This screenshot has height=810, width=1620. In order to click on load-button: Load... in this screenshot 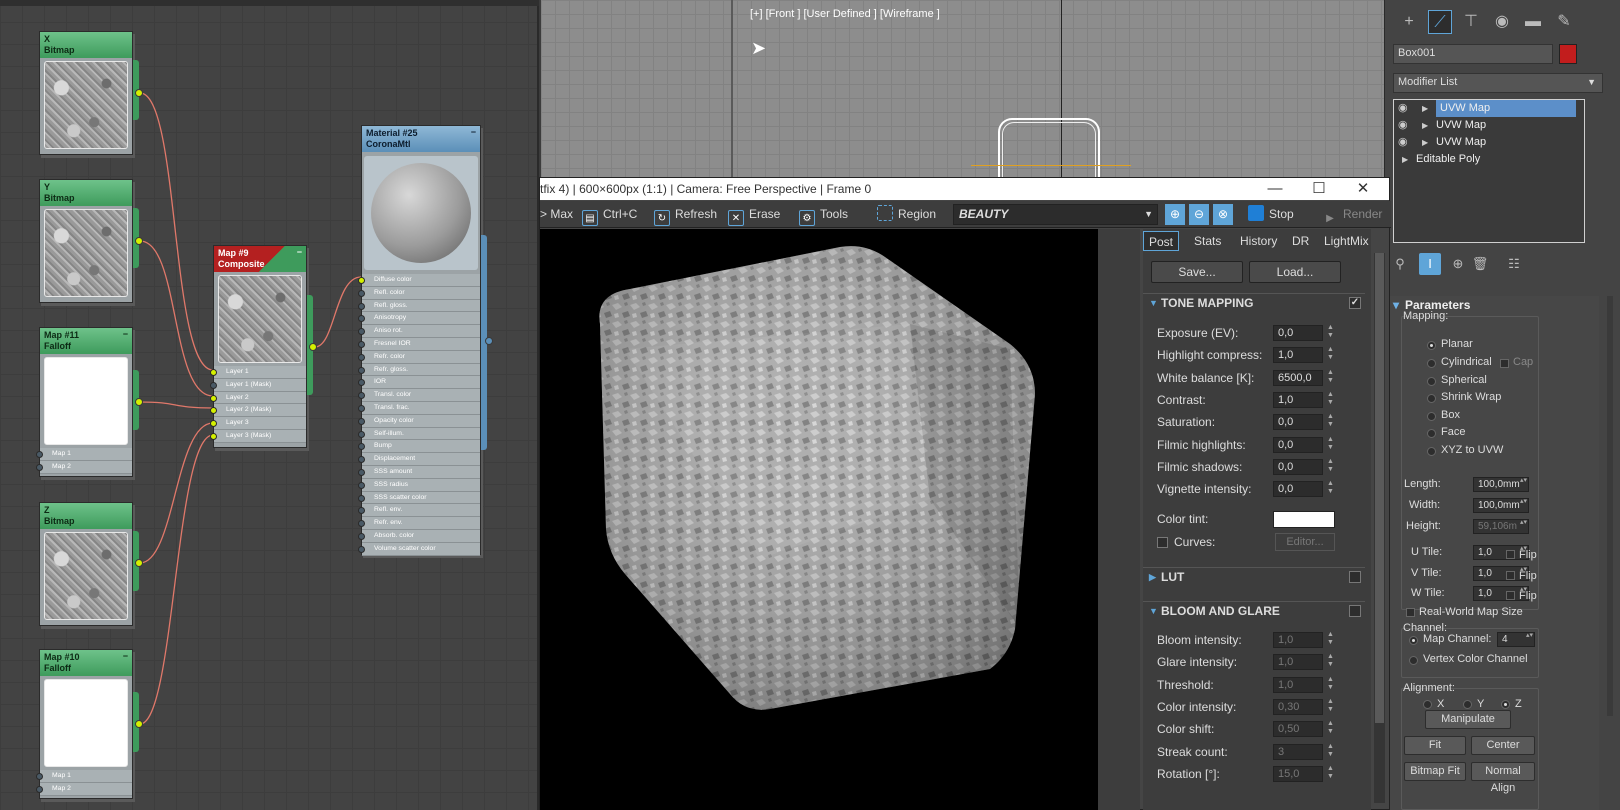, I will do `click(1295, 272)`.